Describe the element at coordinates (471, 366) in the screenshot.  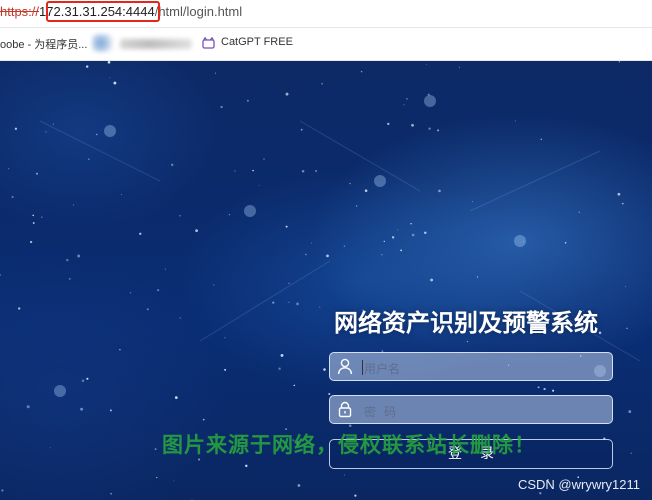
I see `username-field: 用户名` at that location.